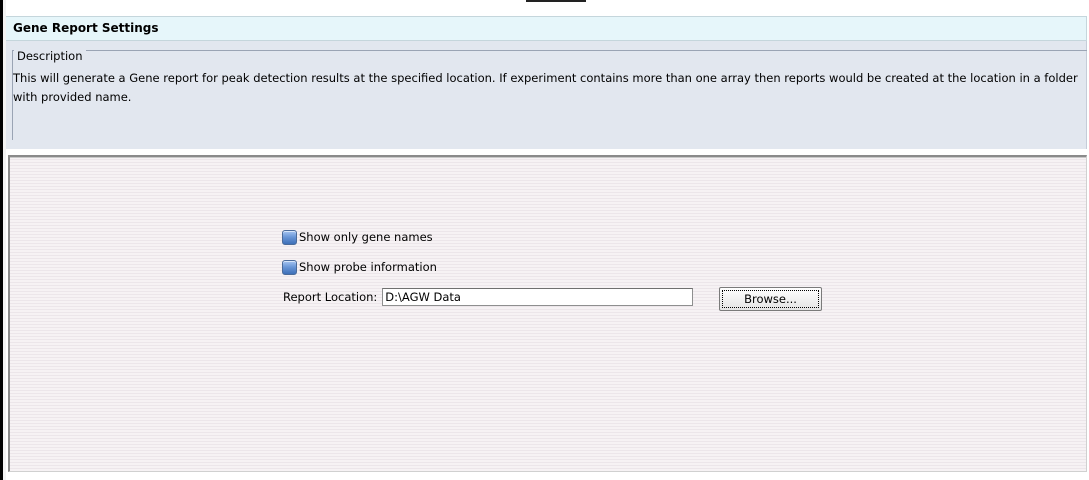  Describe the element at coordinates (289, 267) in the screenshot. I see `show-probe-information-checkbox` at that location.